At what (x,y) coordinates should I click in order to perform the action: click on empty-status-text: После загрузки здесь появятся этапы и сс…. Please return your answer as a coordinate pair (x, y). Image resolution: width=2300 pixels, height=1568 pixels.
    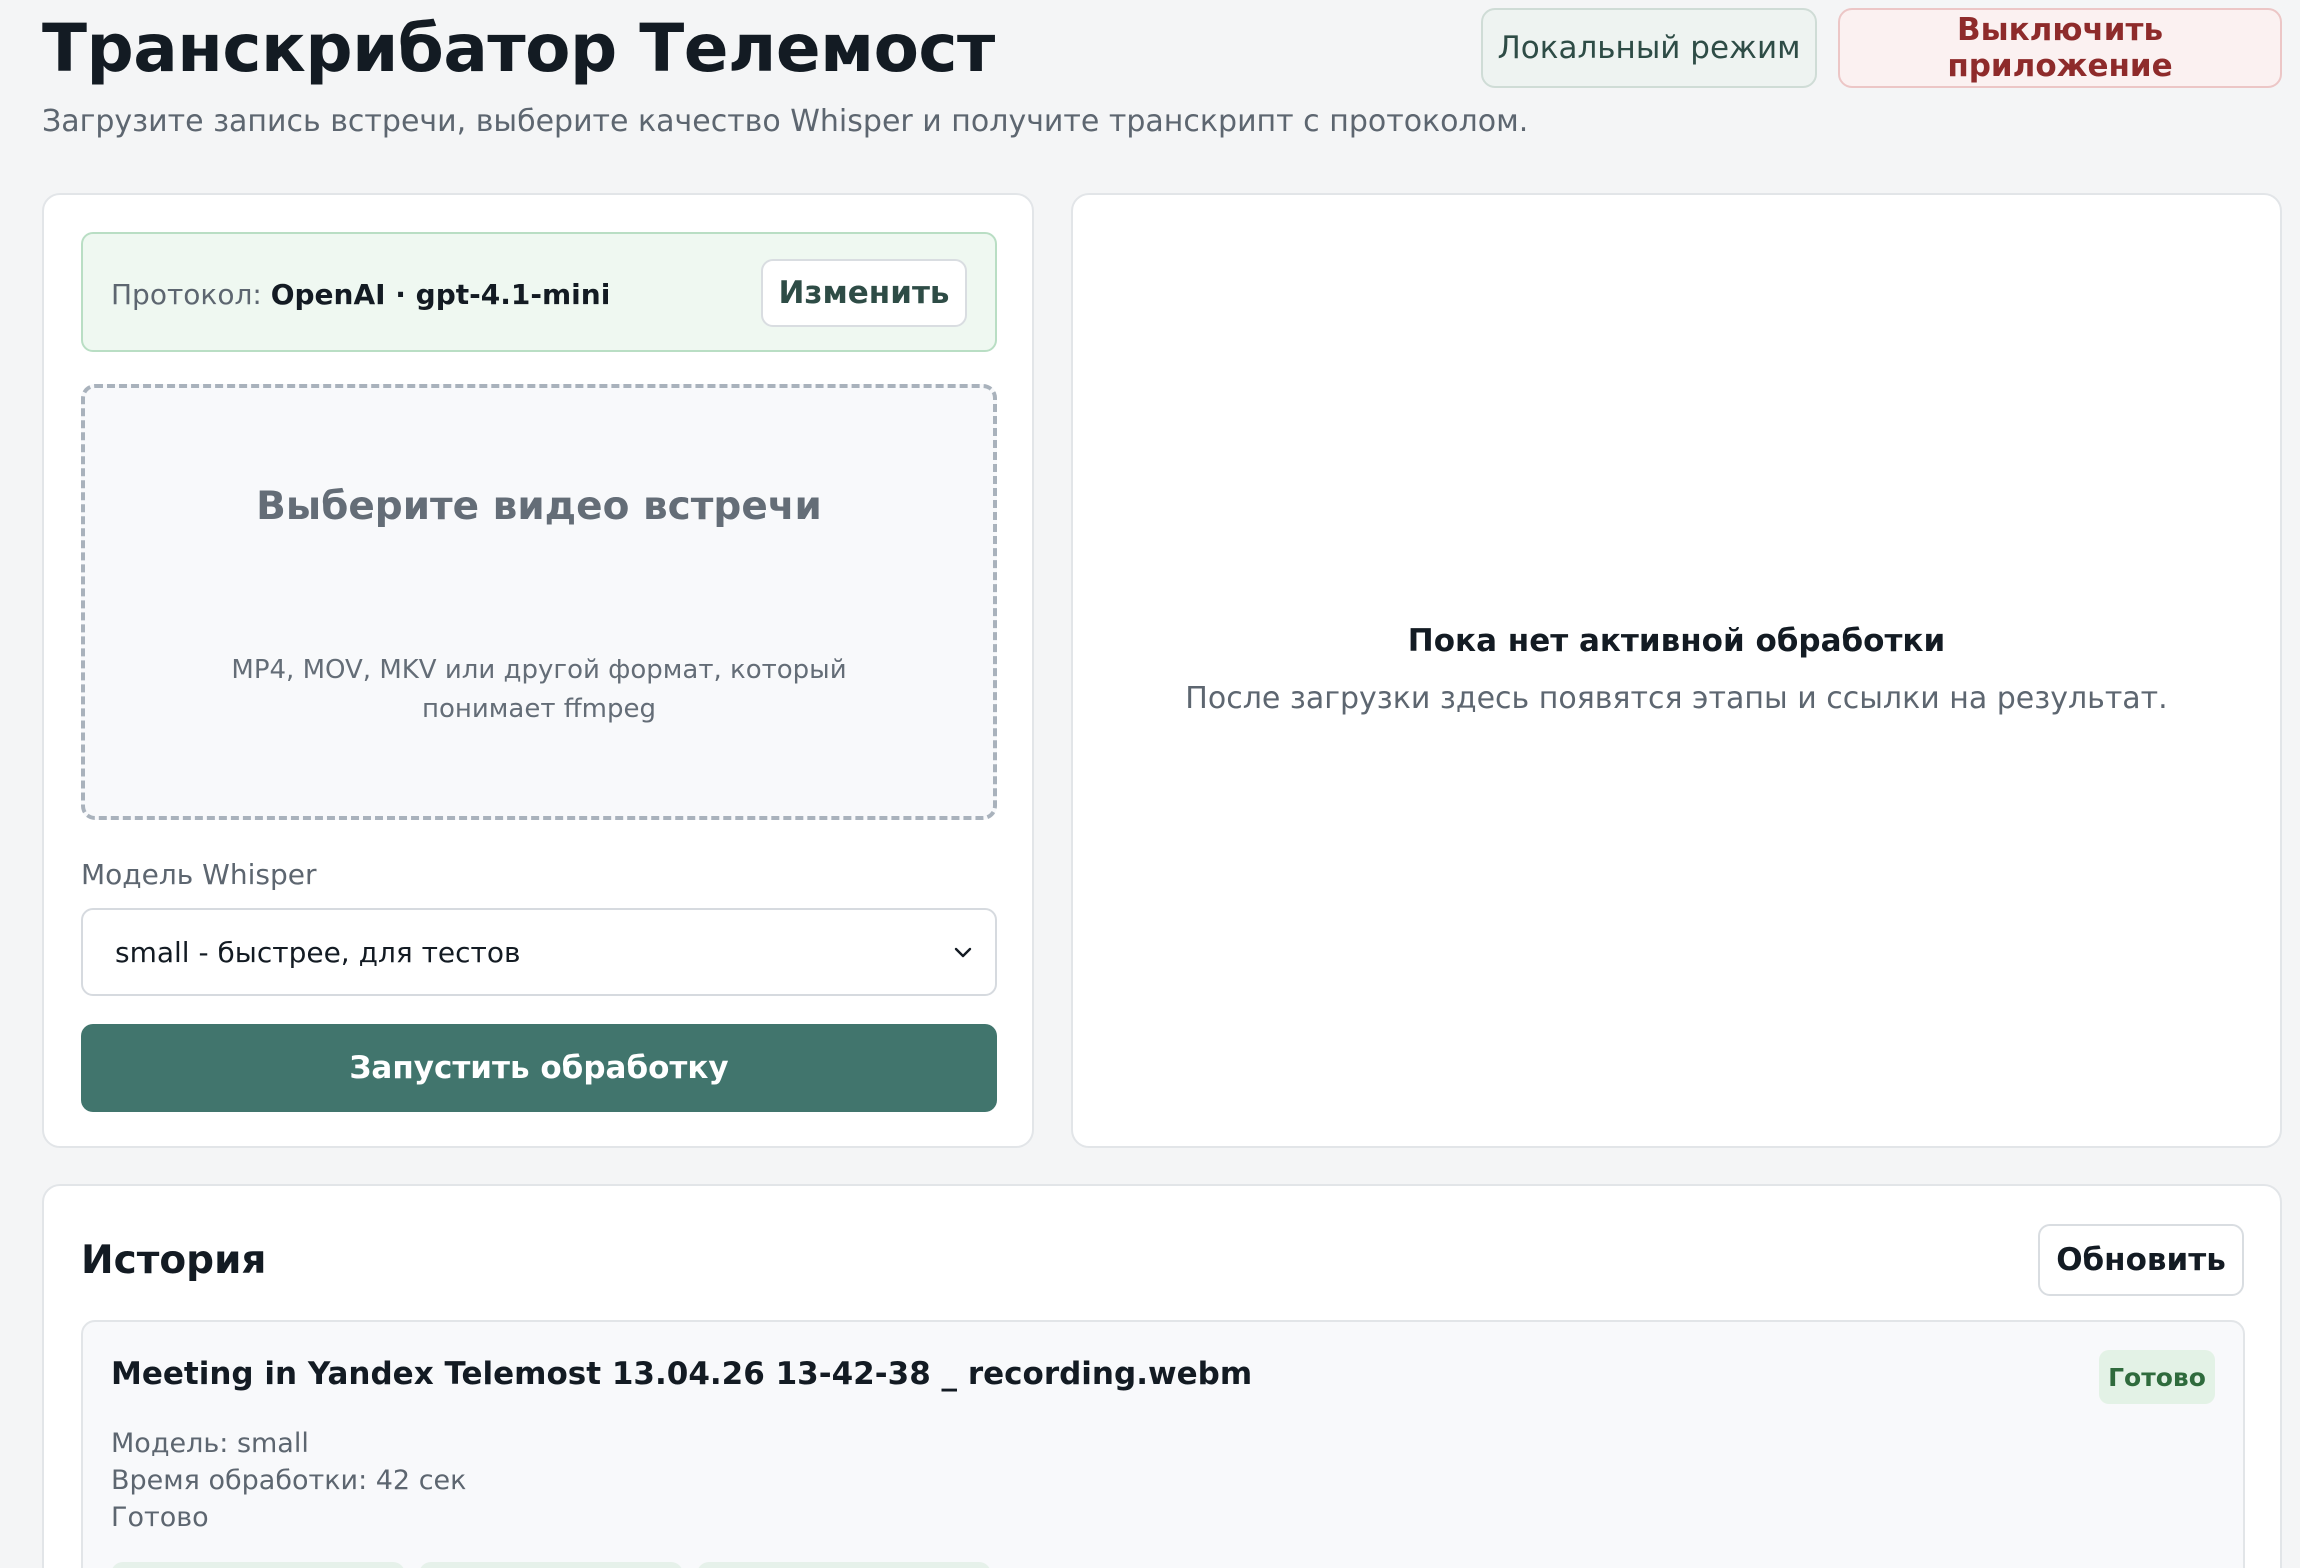
    Looking at the image, I should click on (1676, 698).